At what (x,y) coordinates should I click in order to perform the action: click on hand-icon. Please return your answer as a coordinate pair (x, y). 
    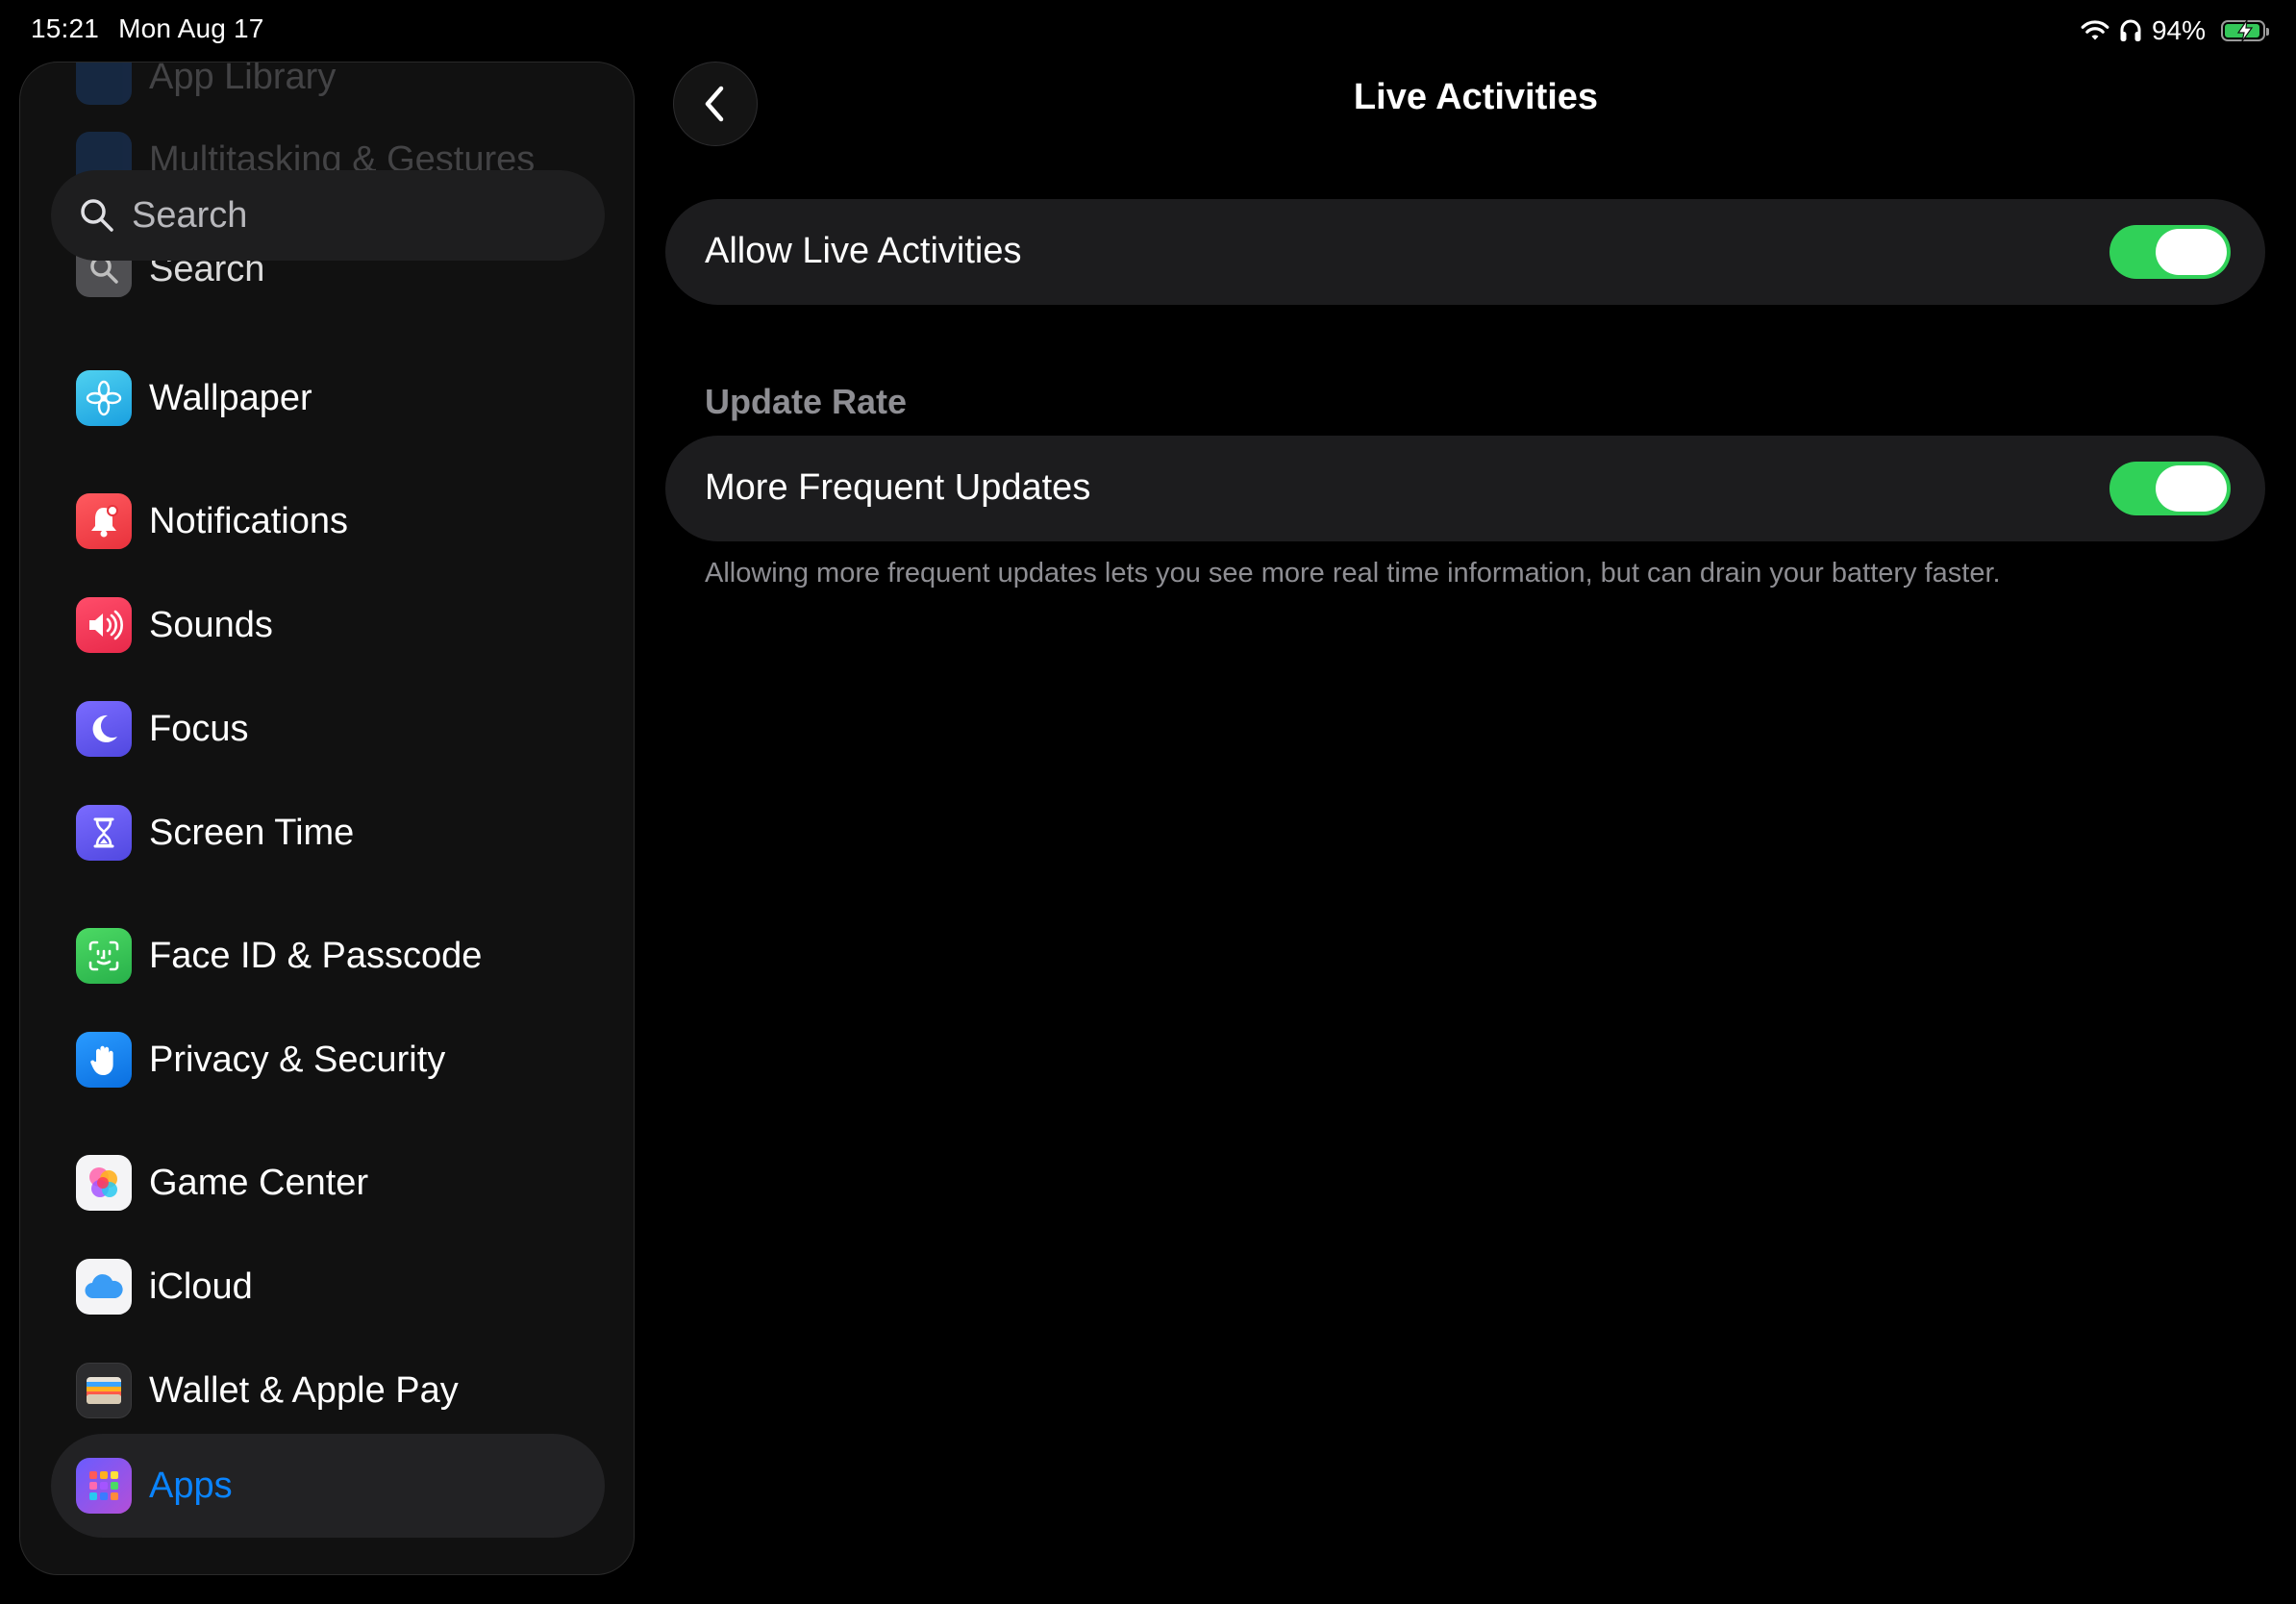
    Looking at the image, I should click on (104, 1060).